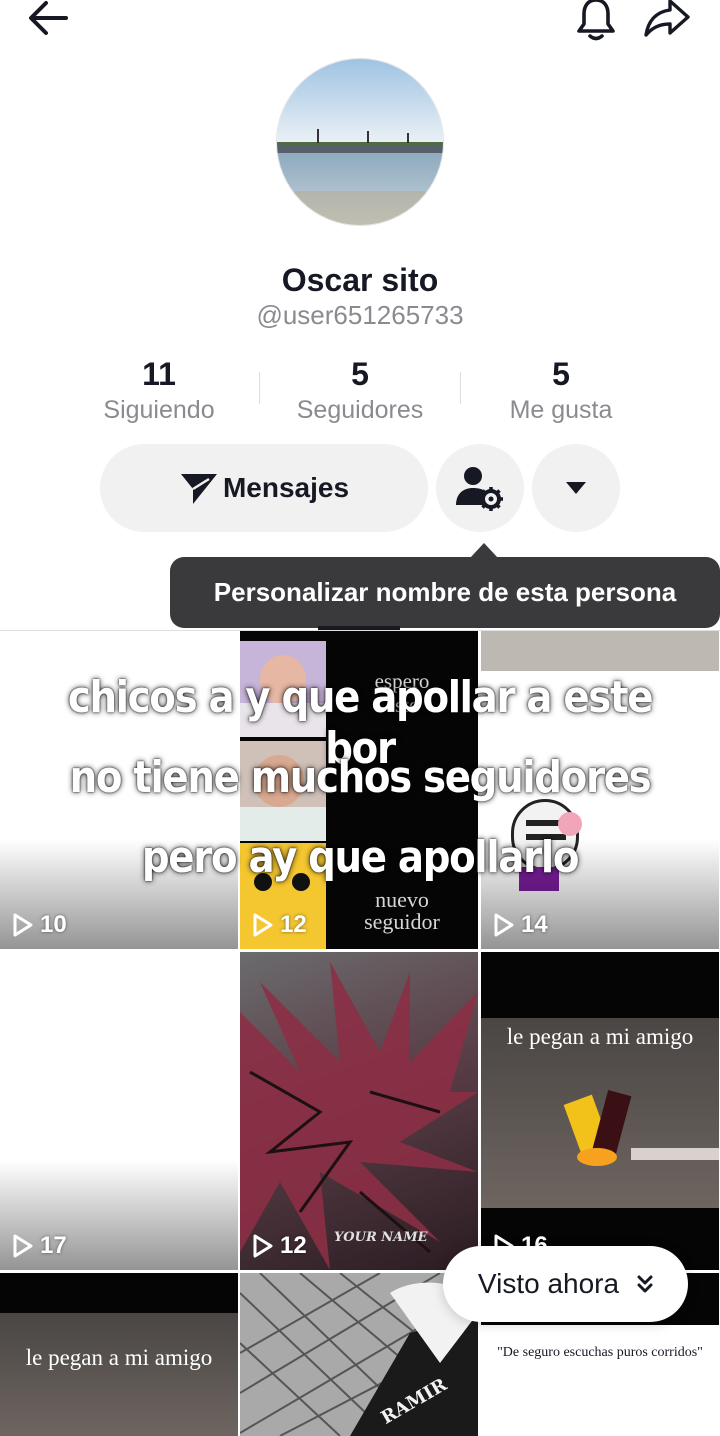  I want to click on view-count-text: 10, so click(53, 924).